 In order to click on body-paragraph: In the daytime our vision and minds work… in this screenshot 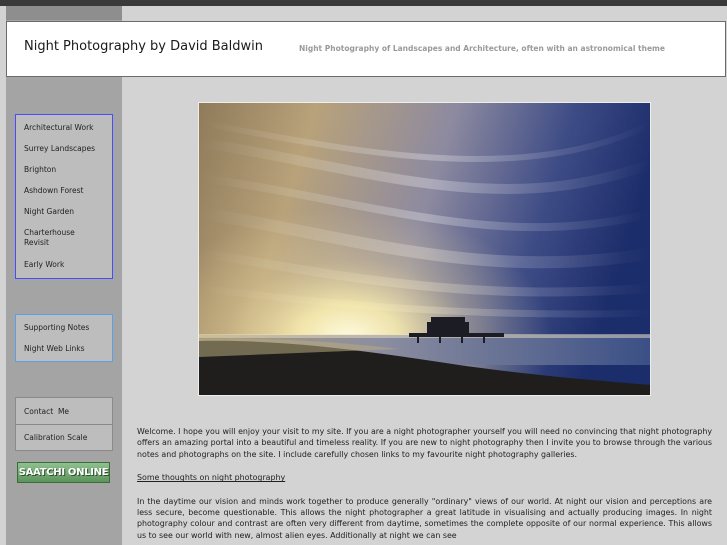, I will do `click(424, 518)`.